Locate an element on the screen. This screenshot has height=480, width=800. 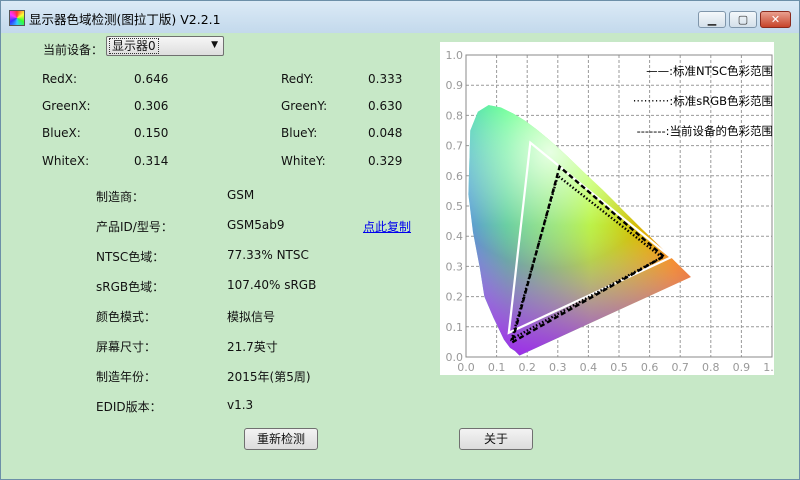
coord-key: RedY: is located at coordinates (297, 79).